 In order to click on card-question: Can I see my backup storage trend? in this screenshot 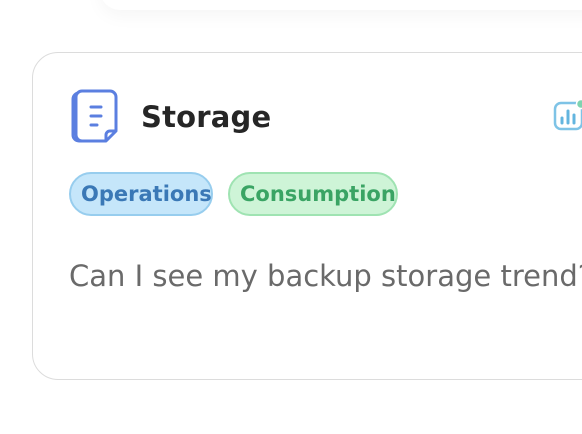, I will do `click(325, 276)`.